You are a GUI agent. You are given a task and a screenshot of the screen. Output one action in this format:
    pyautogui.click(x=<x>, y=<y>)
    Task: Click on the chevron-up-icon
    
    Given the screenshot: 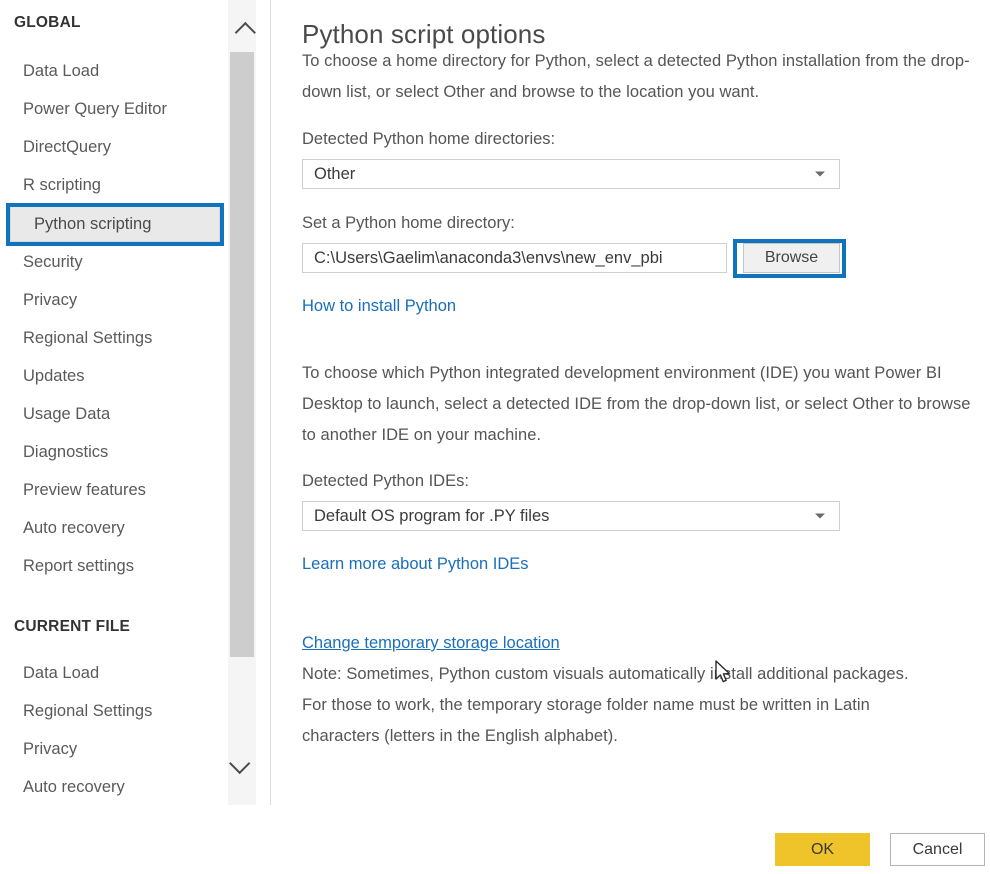 What is the action you would take?
    pyautogui.click(x=242, y=32)
    